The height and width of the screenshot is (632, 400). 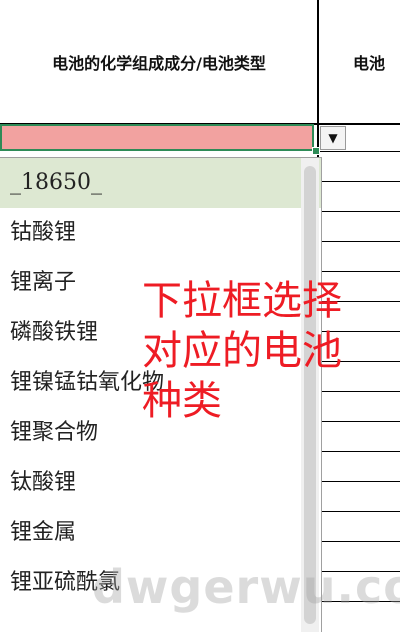 What do you see at coordinates (160, 533) in the screenshot?
I see `dropdown-option-lithium-metal: 锂金属` at bounding box center [160, 533].